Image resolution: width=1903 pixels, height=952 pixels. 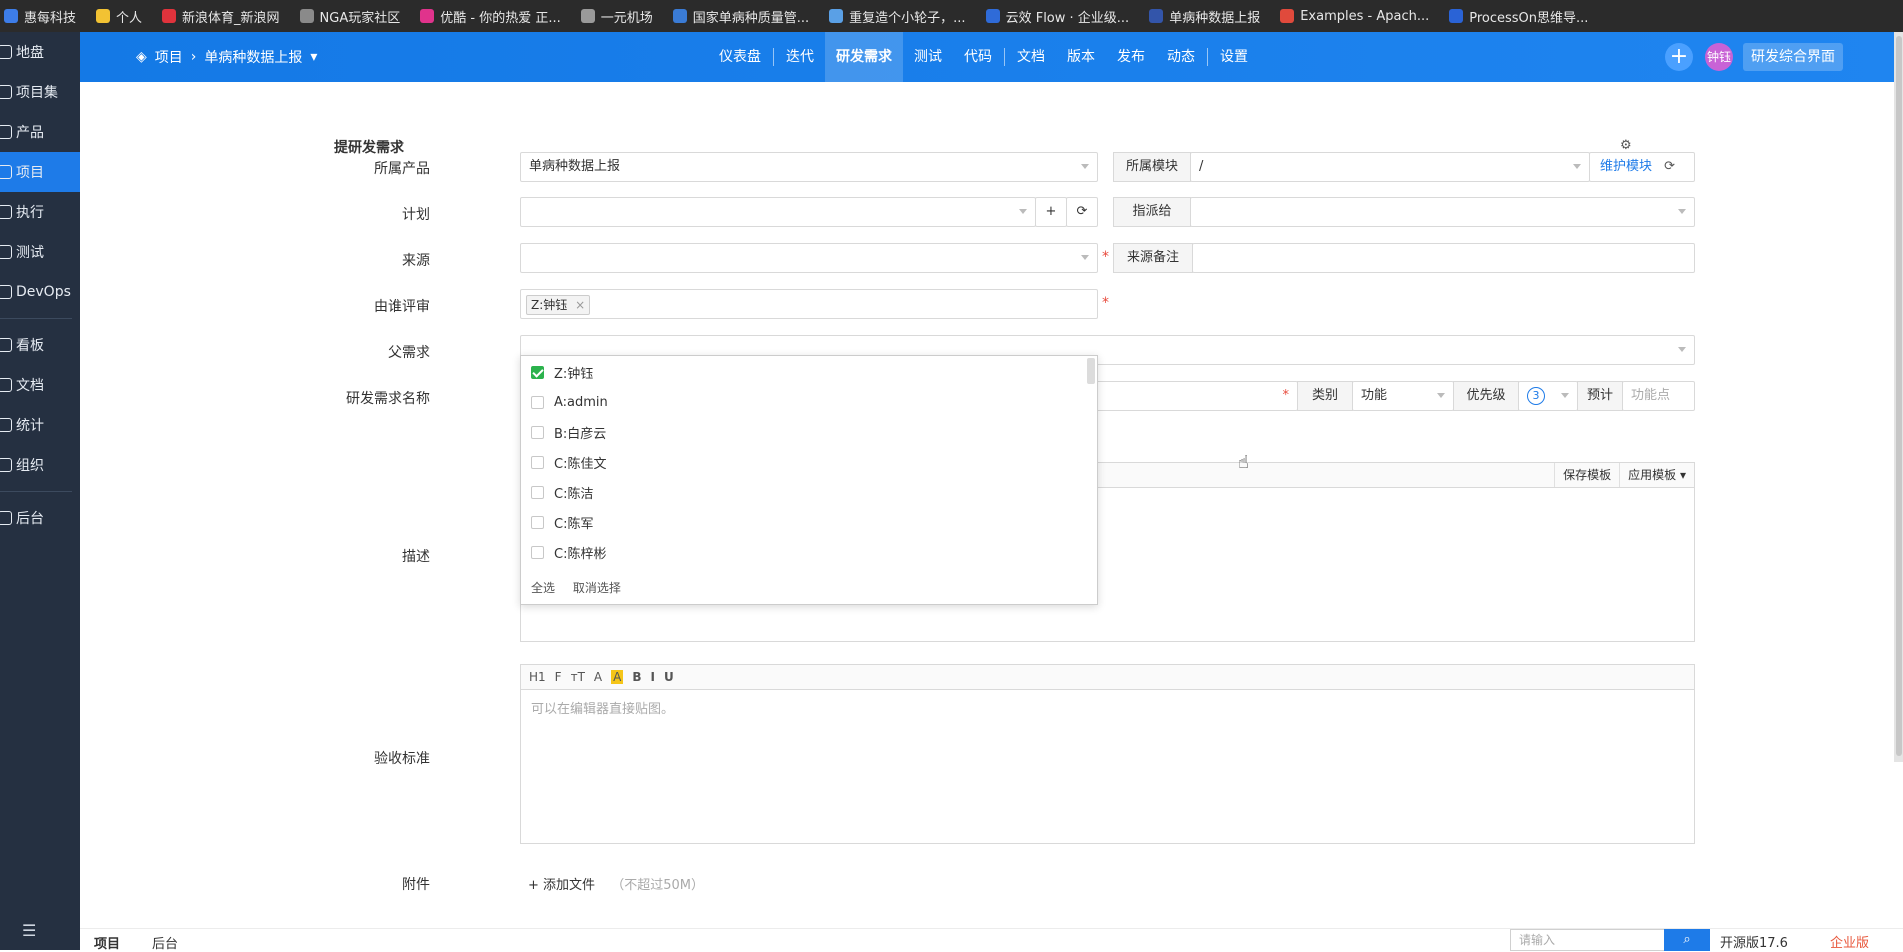 I want to click on editor-tool-button: B, so click(x=636, y=677).